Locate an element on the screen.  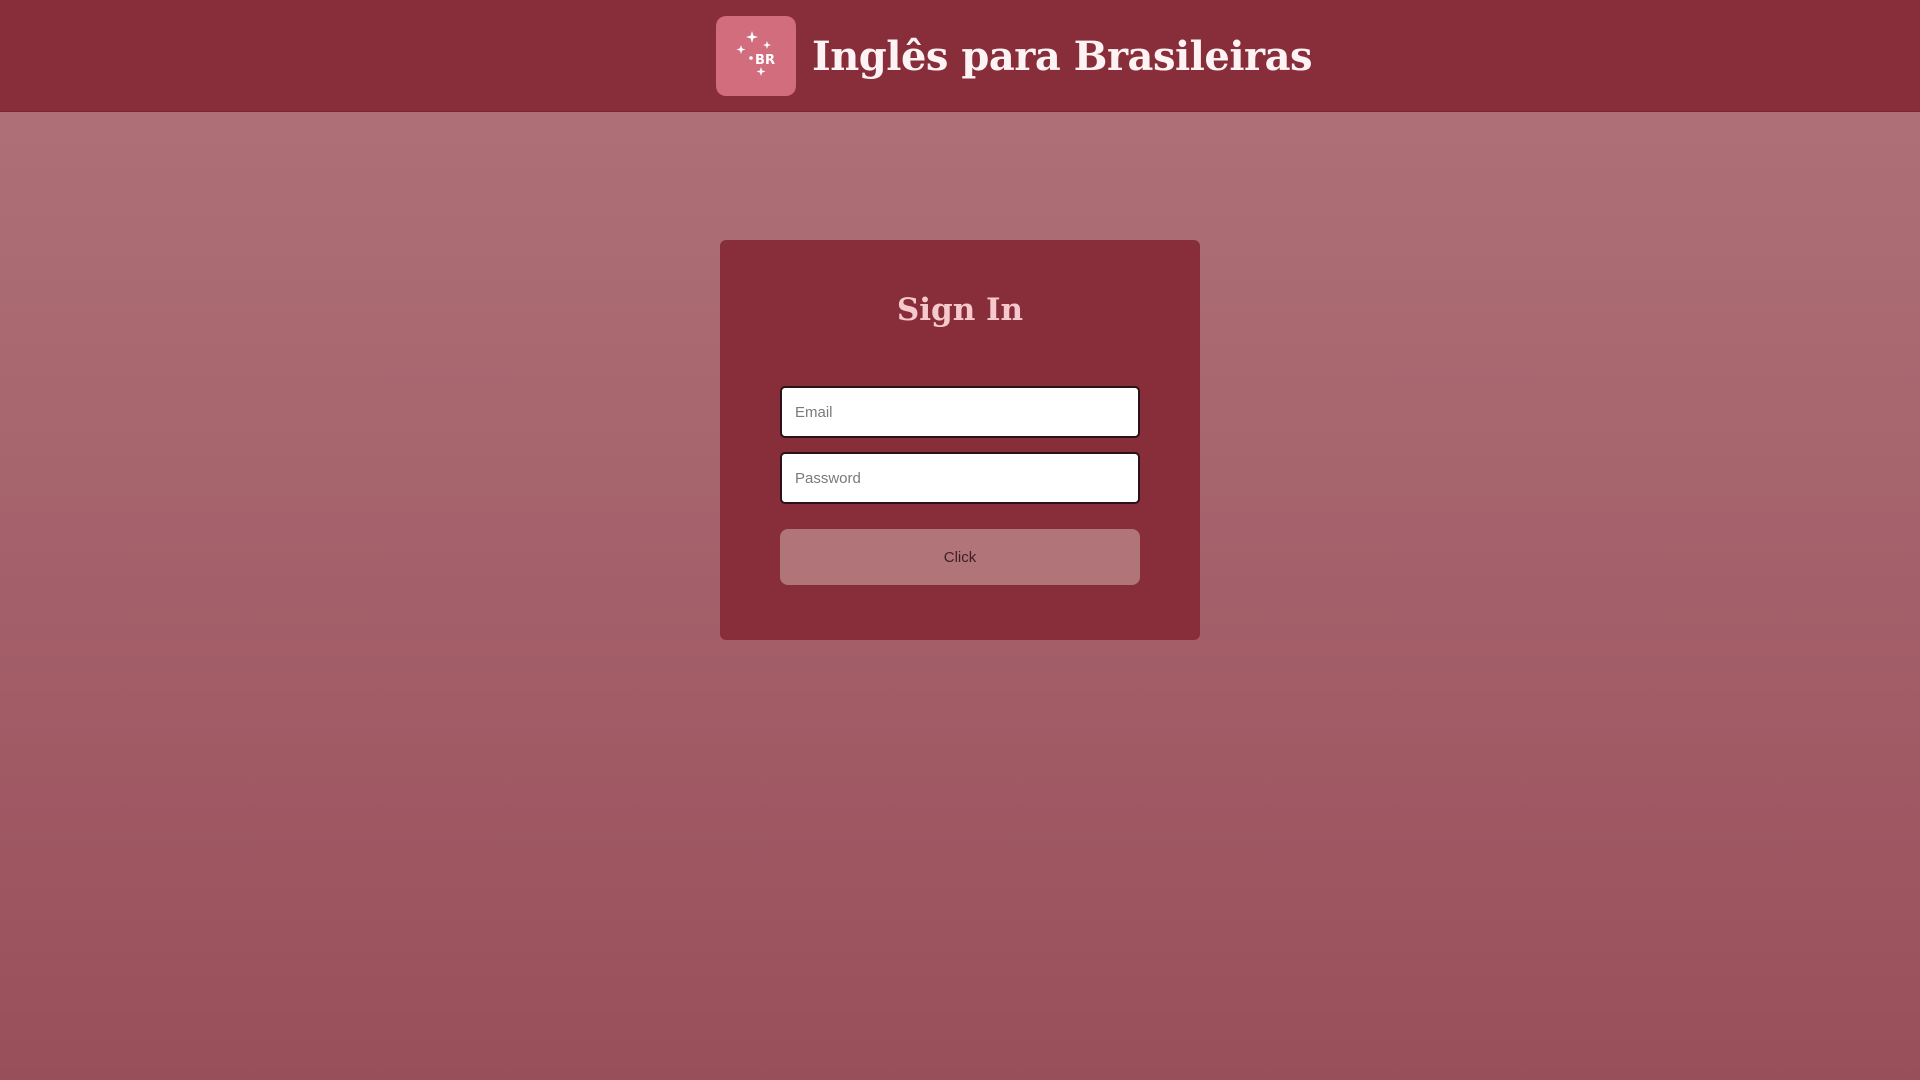
sign-in-button: Click is located at coordinates (960, 557).